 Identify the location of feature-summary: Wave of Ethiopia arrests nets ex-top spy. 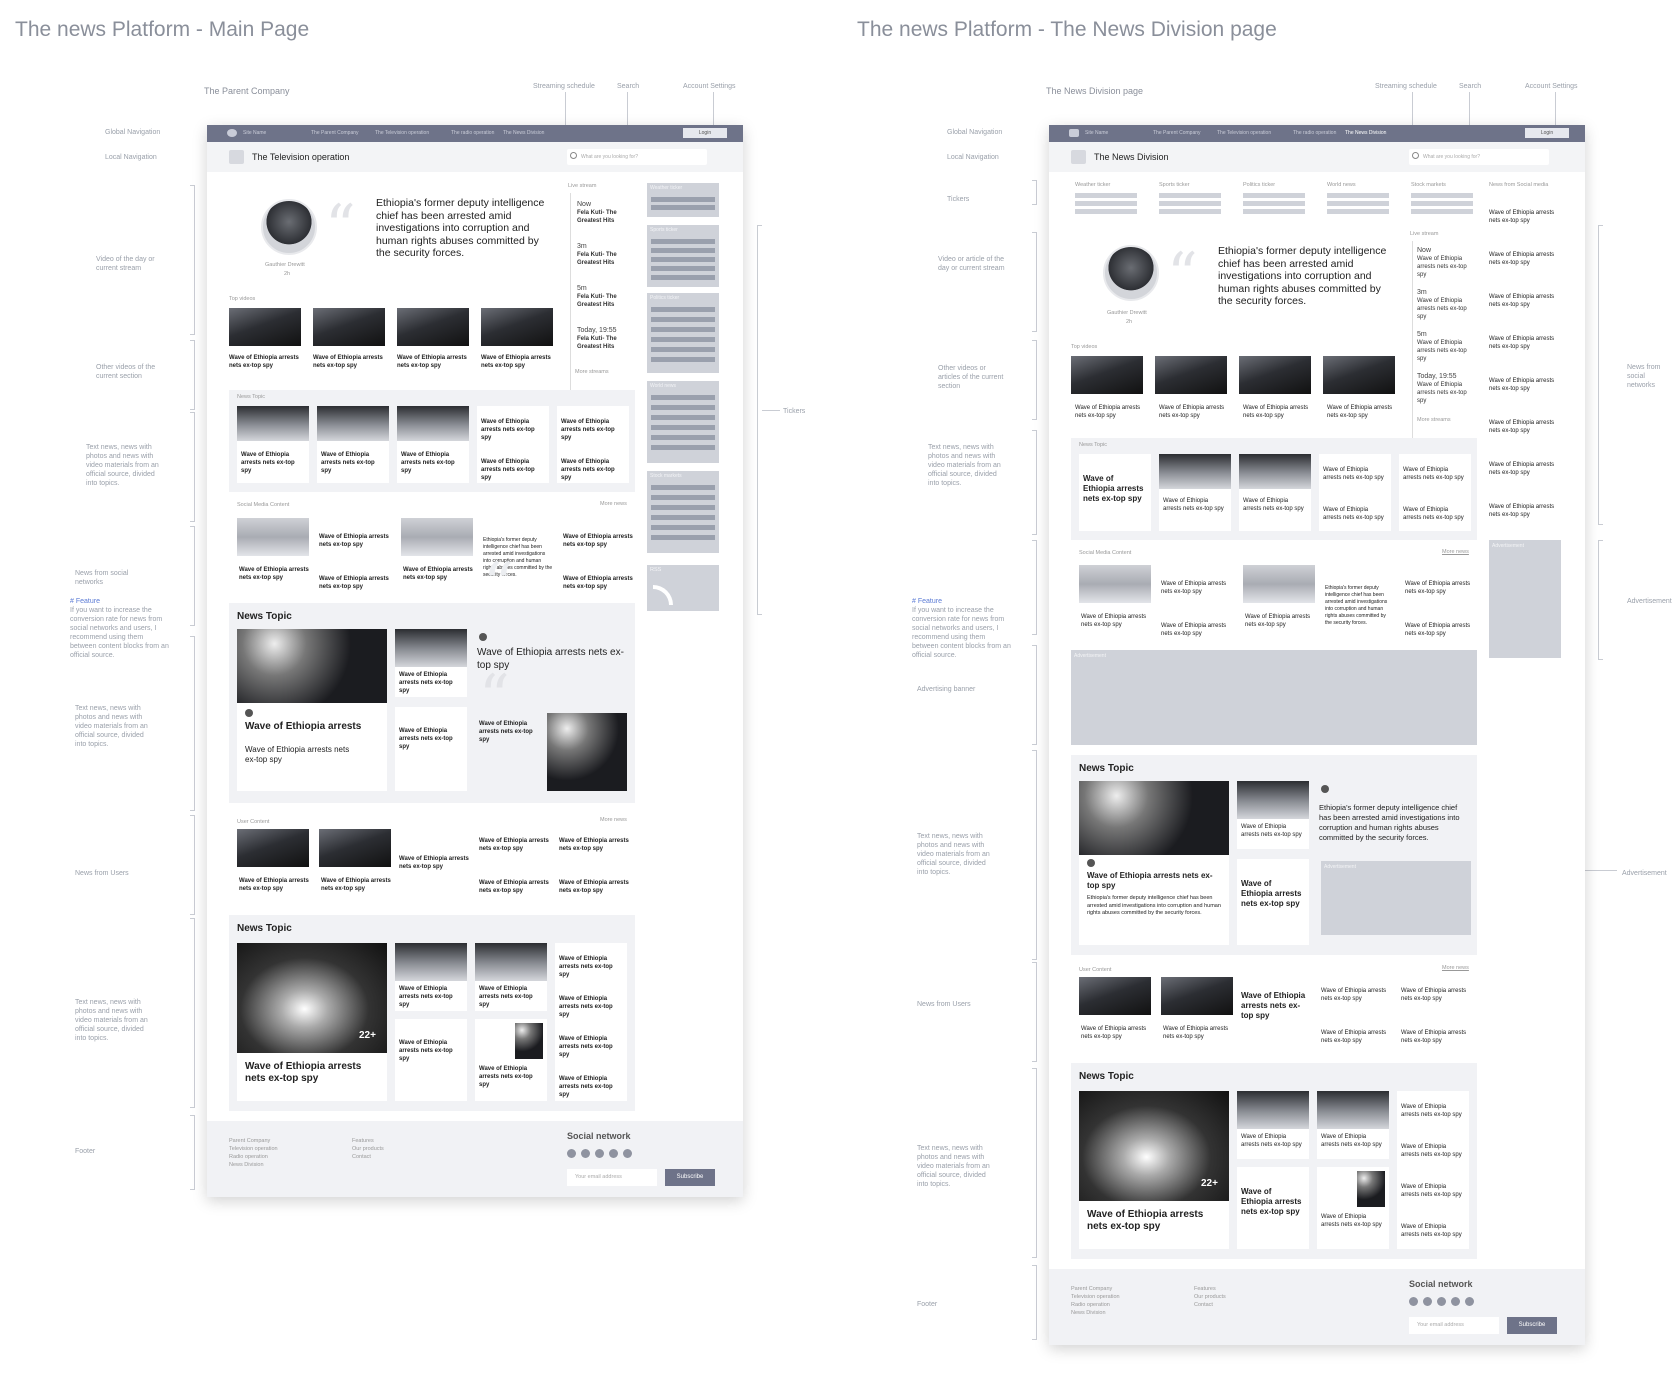
(300, 755).